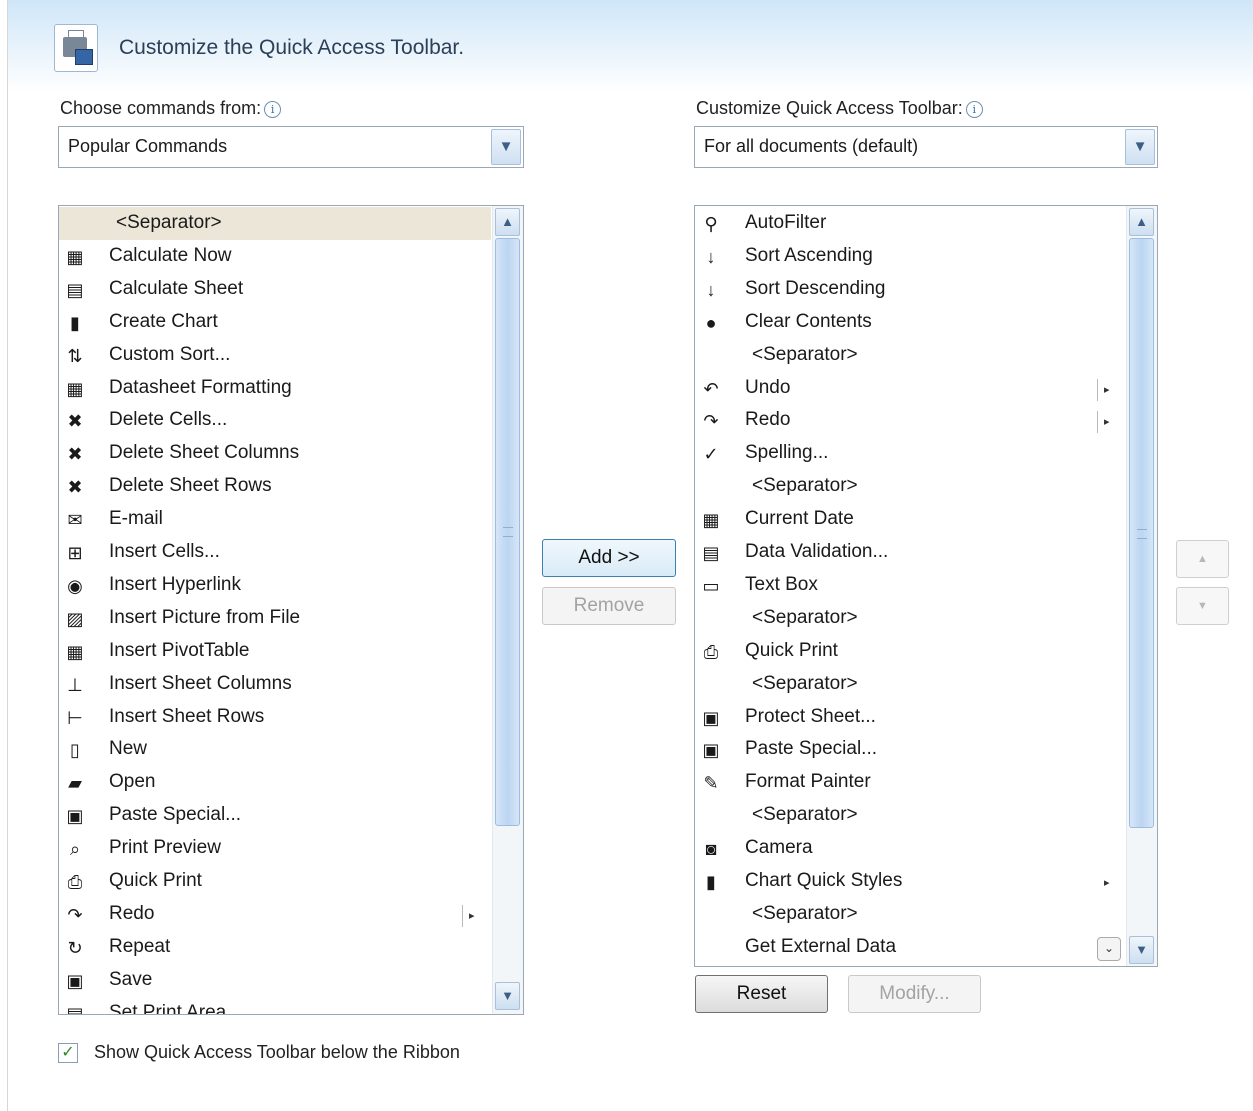 The width and height of the screenshot is (1253, 1111). I want to click on remove-button: Remove, so click(609, 606).